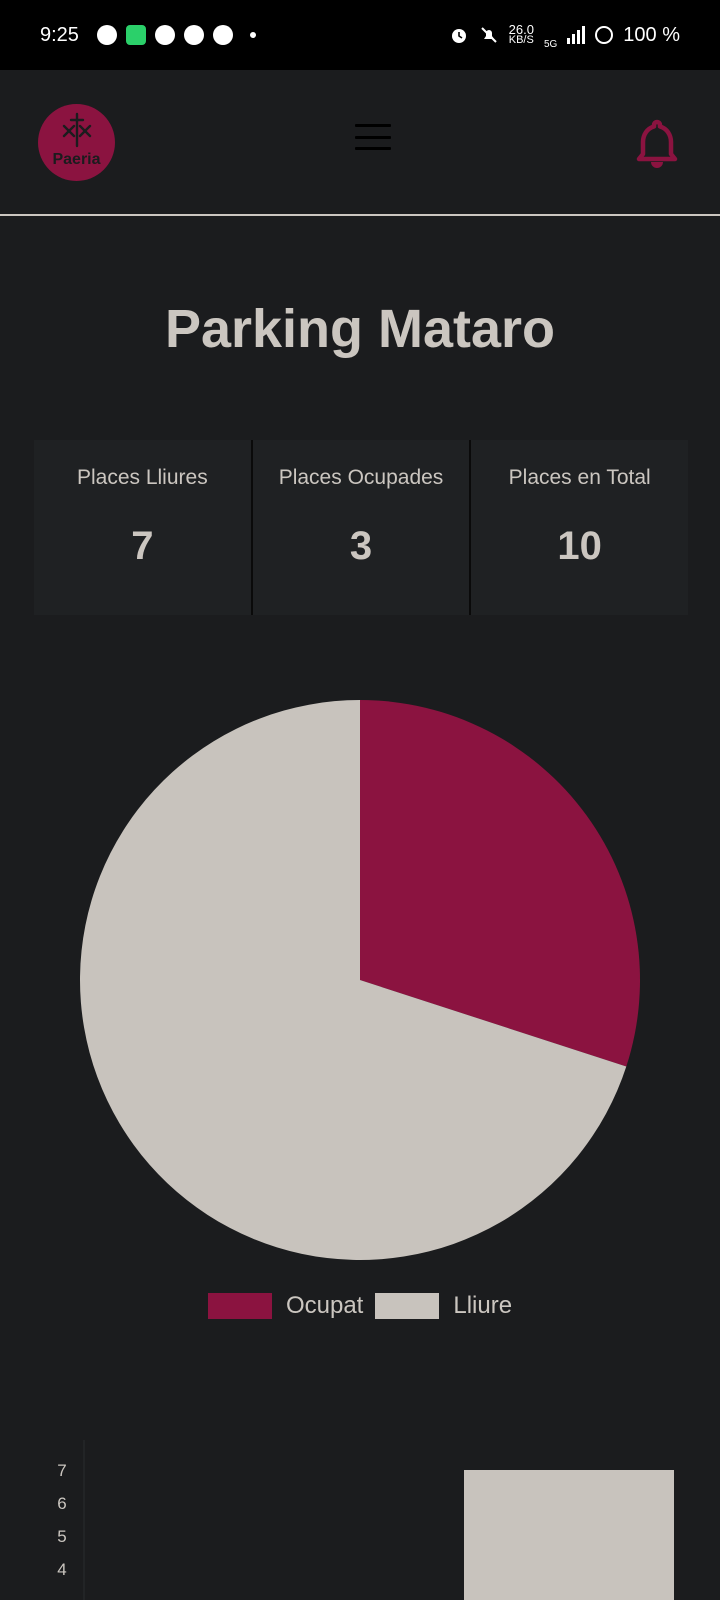 Image resolution: width=720 pixels, height=1600 pixels. What do you see at coordinates (61, 1503) in the screenshot?
I see `y-tick-label: 6` at bounding box center [61, 1503].